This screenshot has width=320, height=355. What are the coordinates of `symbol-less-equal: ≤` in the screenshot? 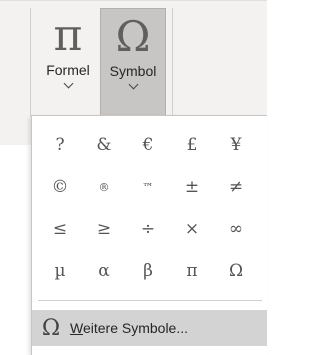 It's located at (60, 229).